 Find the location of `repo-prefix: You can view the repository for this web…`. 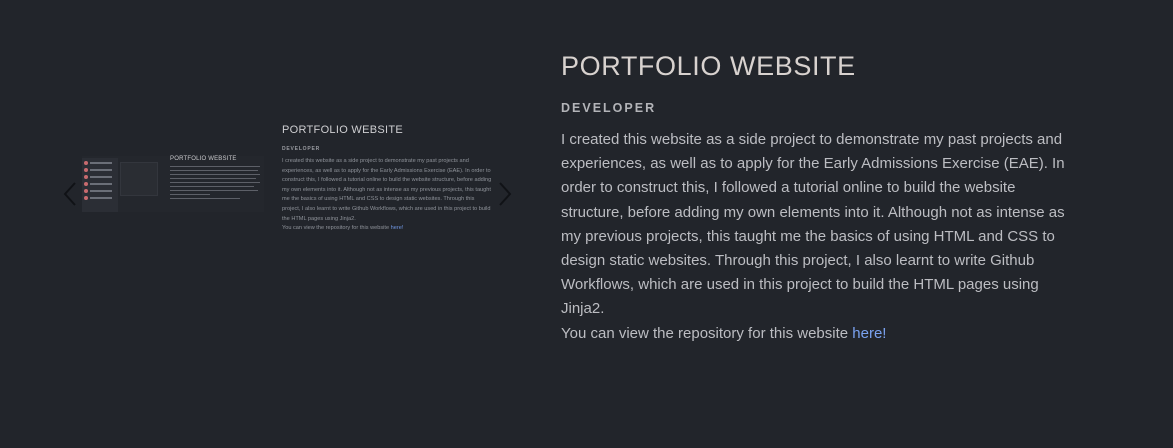

repo-prefix: You can view the repository for this web… is located at coordinates (707, 333).